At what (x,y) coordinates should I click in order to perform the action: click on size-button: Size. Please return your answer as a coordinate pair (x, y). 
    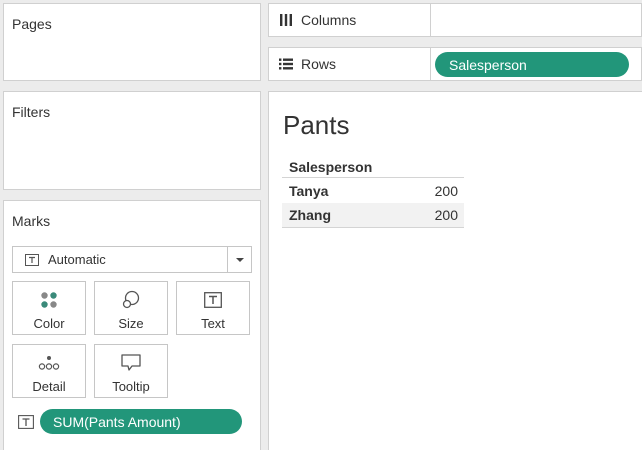
    Looking at the image, I should click on (131, 308).